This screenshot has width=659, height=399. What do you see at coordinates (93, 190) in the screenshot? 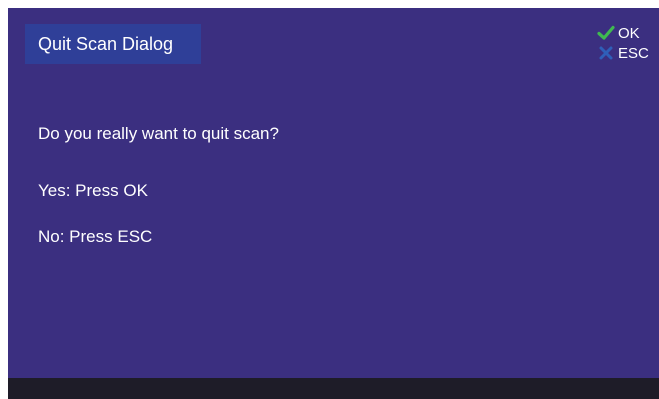
I see `yes-instruction: Yes: Press OK` at bounding box center [93, 190].